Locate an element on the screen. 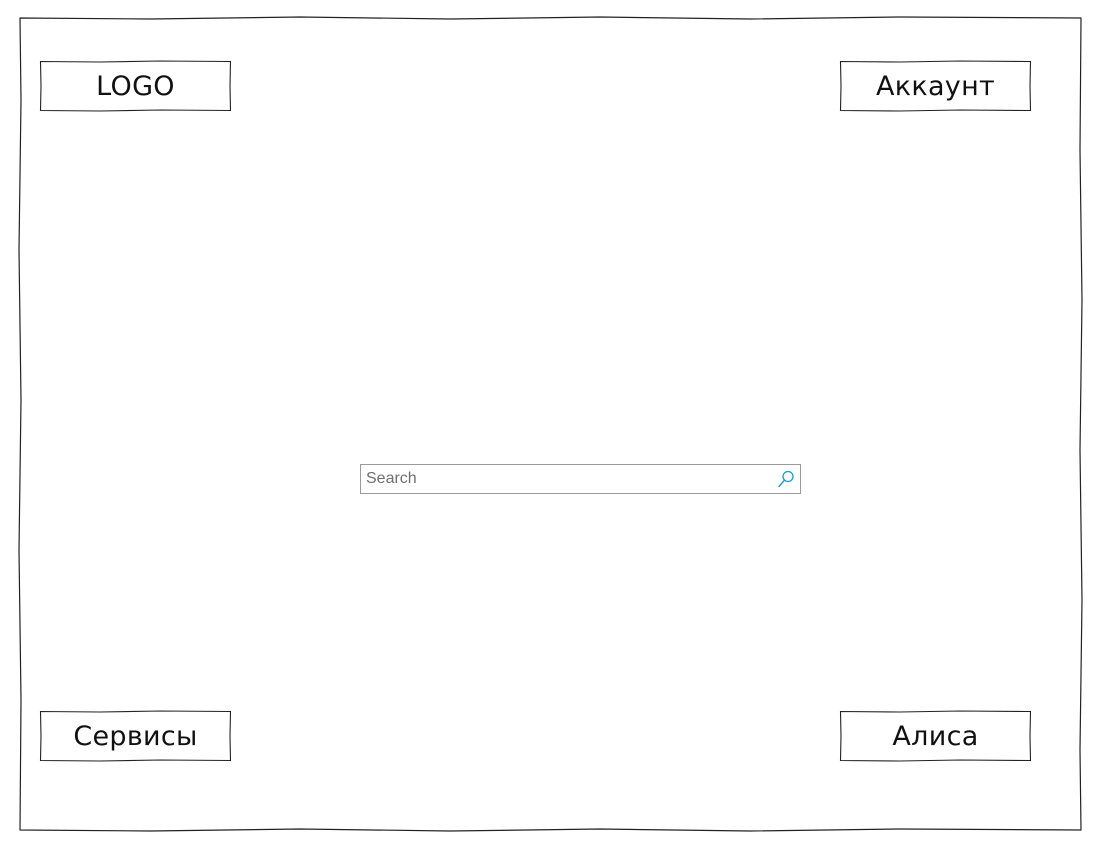 This screenshot has height=850, width=1100. alice-button: Алиса is located at coordinates (935, 736).